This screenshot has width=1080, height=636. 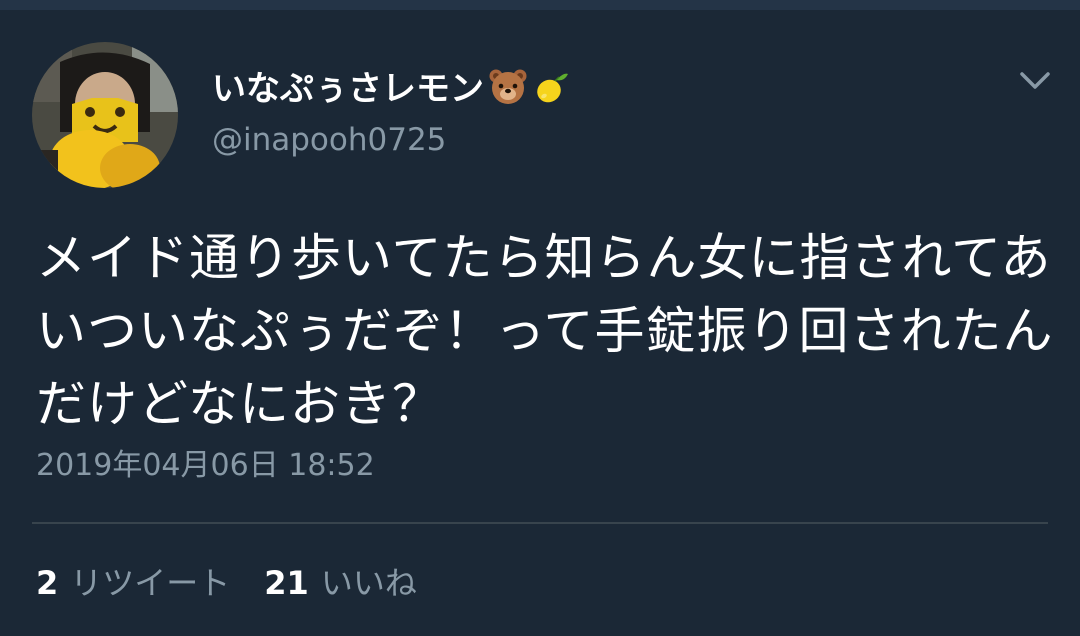 I want to click on tweet-stats: 2 リツイート 21 いいね, so click(x=226, y=583).